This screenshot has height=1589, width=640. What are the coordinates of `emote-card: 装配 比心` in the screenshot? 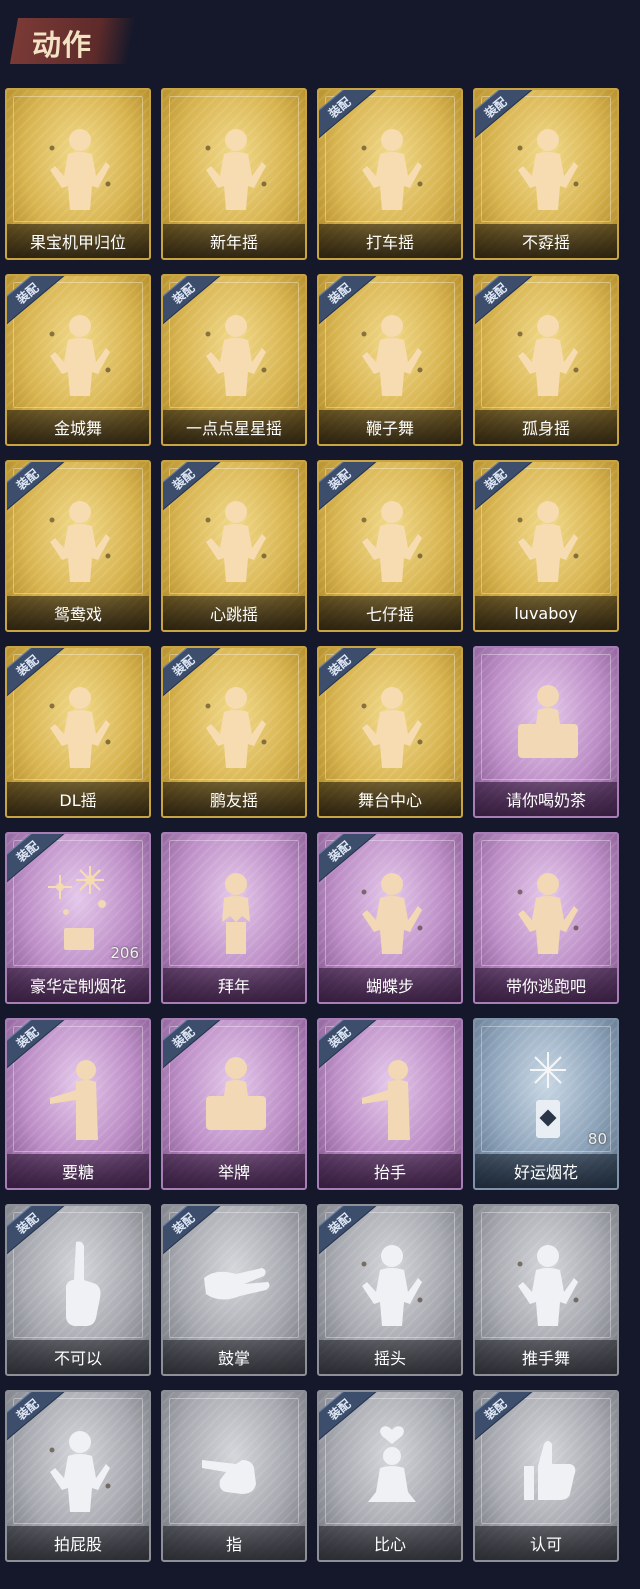 It's located at (390, 1476).